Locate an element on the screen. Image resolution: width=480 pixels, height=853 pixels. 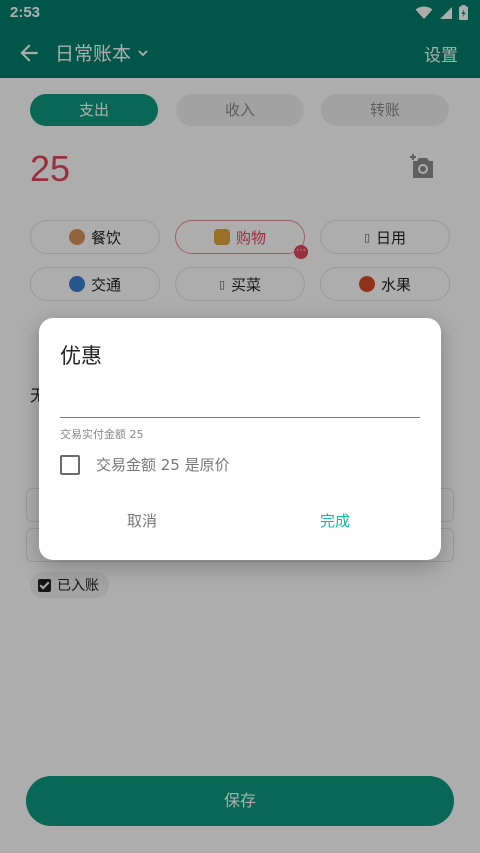
original-price-label: 交易金额 25 是原价 is located at coordinates (163, 465).